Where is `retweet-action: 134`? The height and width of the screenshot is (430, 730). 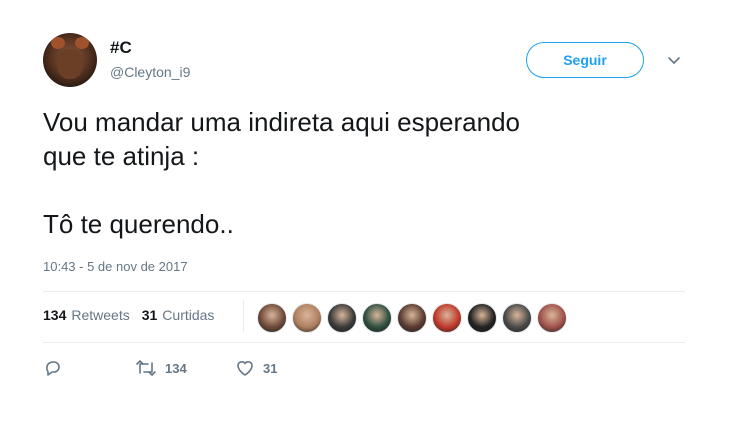
retweet-action: 134 is located at coordinates (185, 368).